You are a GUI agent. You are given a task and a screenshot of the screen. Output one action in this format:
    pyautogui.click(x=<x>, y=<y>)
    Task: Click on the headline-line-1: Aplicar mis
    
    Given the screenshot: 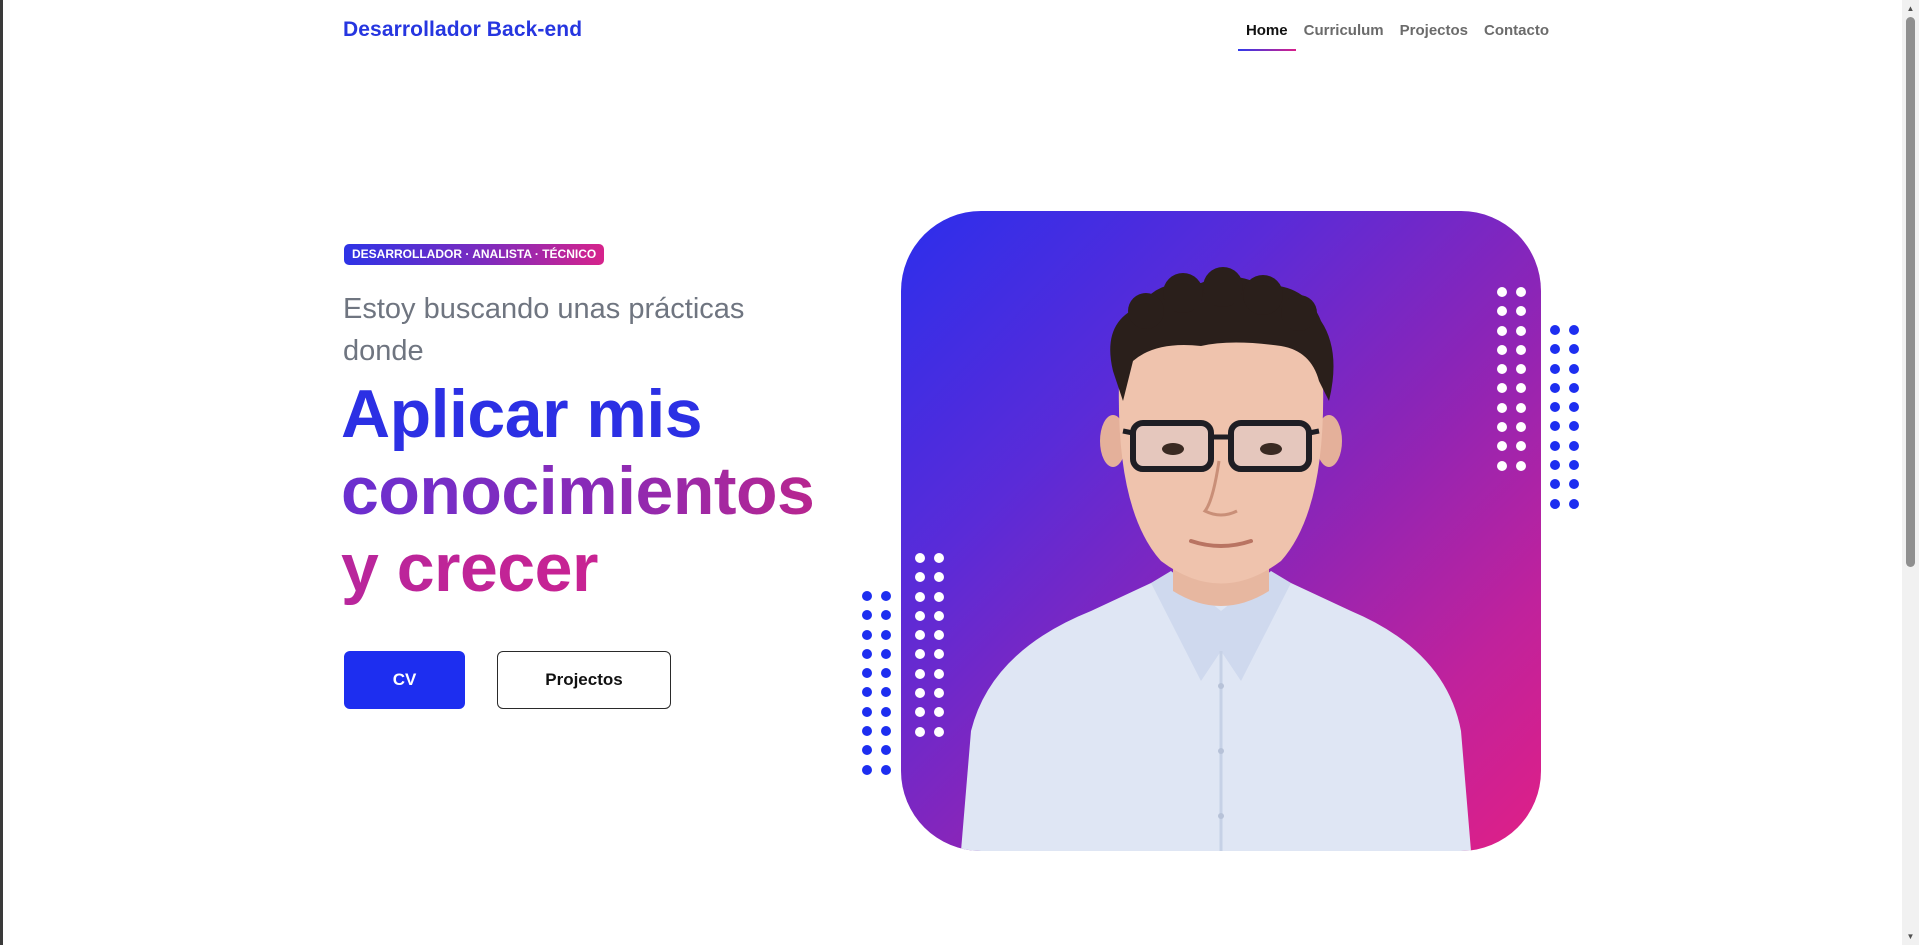 What is the action you would take?
    pyautogui.click(x=522, y=414)
    